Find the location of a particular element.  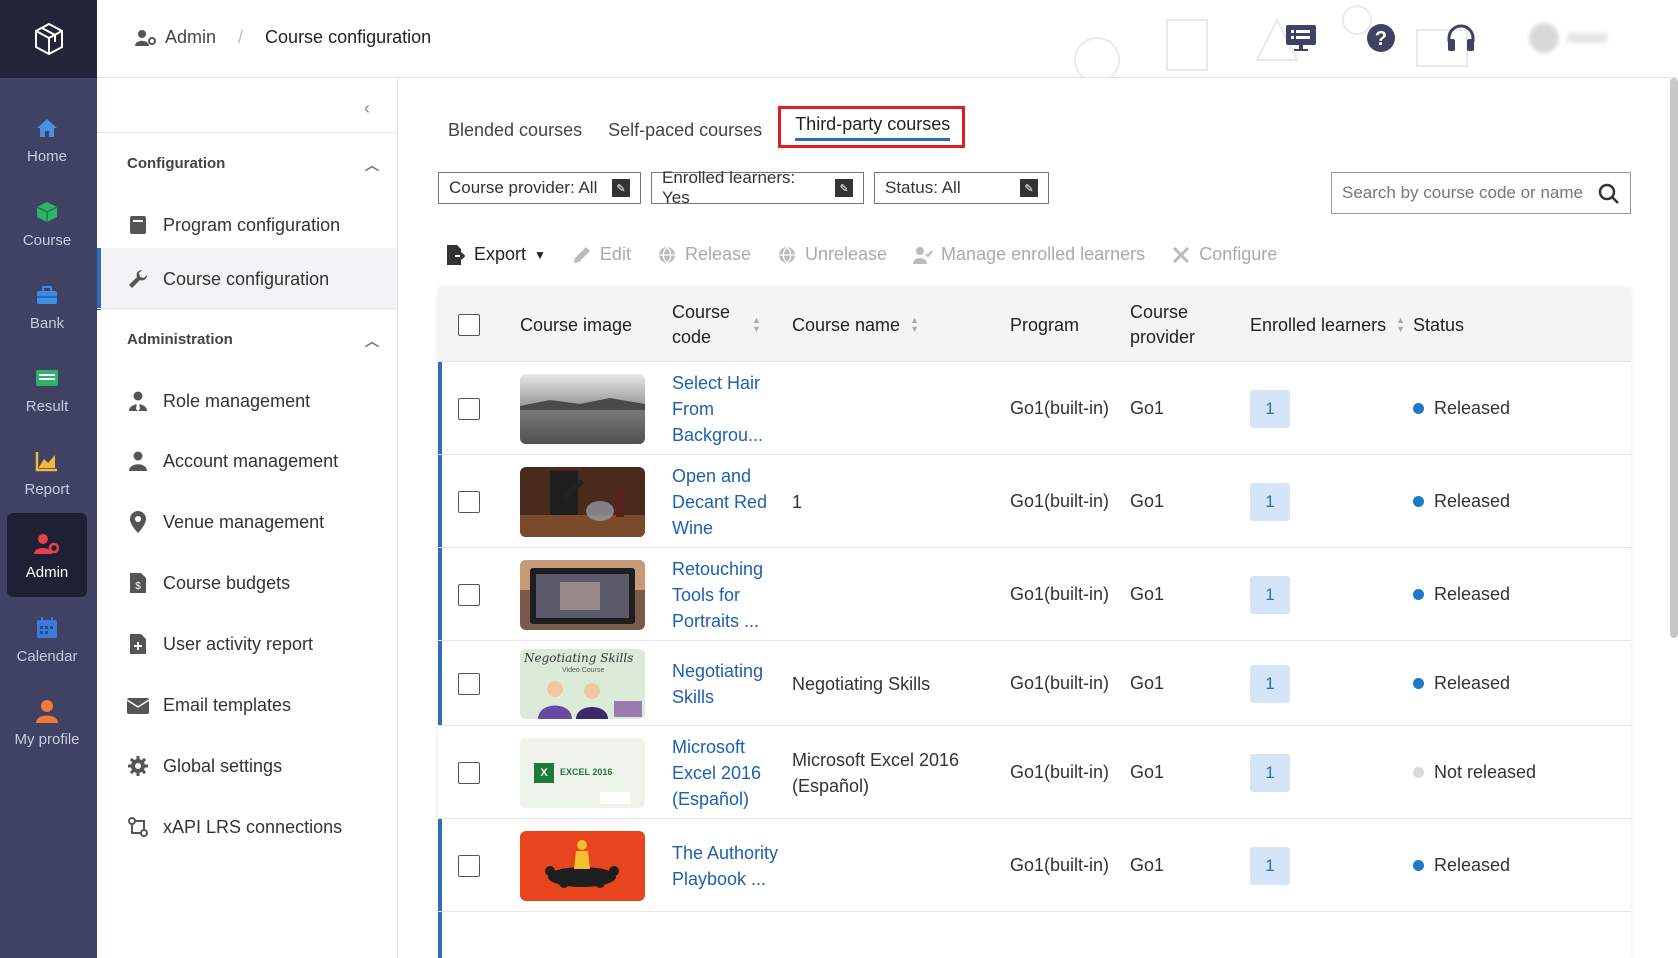

search-icon is located at coordinates (1609, 194).